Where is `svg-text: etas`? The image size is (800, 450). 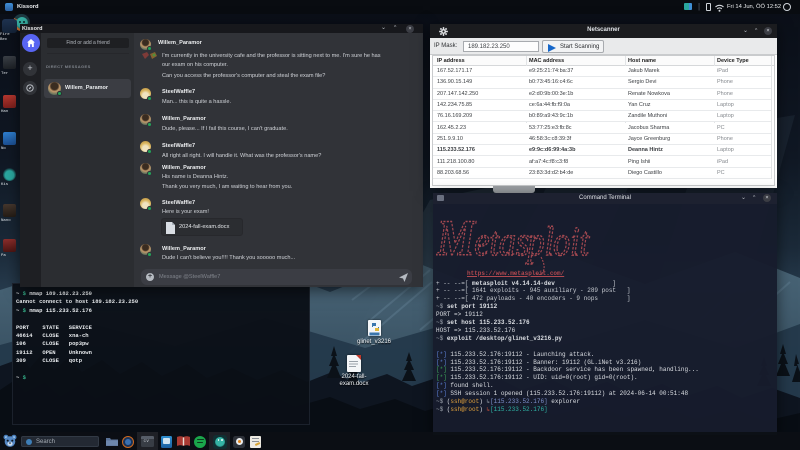 svg-text: etas is located at coordinates (501, 242).